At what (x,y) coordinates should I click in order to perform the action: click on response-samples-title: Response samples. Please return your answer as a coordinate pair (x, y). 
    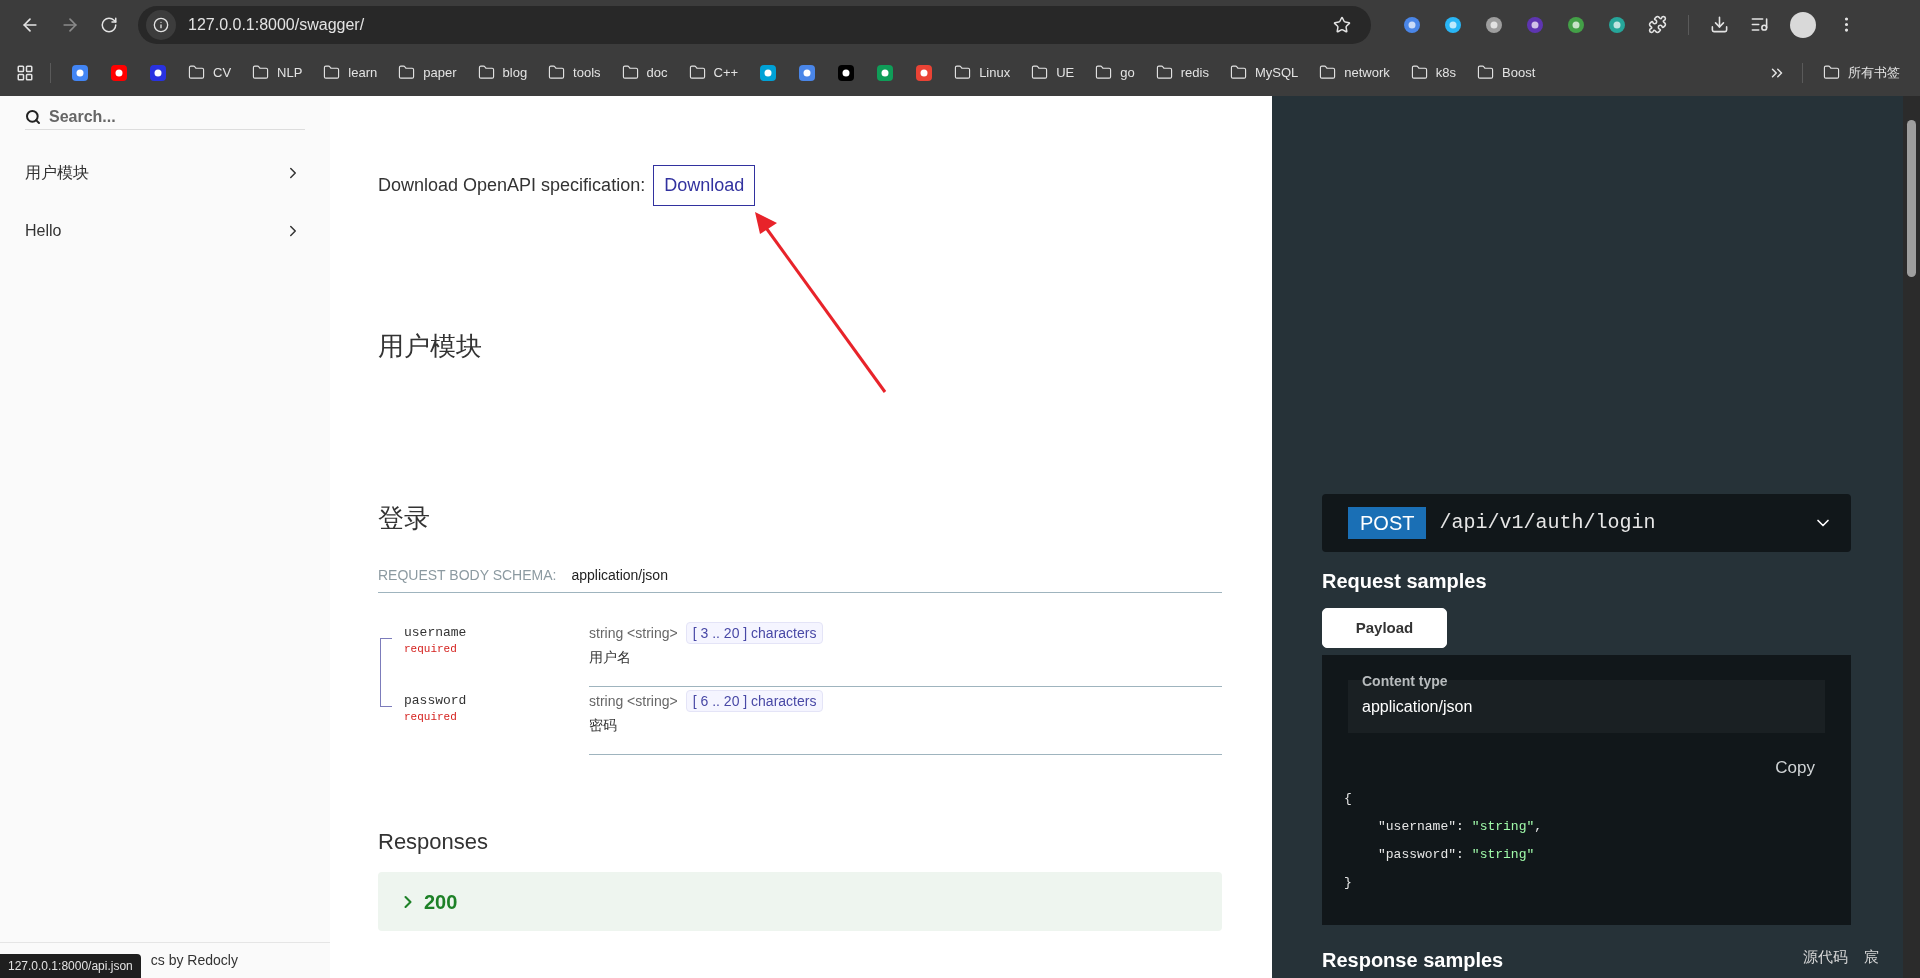
    Looking at the image, I should click on (1413, 960).